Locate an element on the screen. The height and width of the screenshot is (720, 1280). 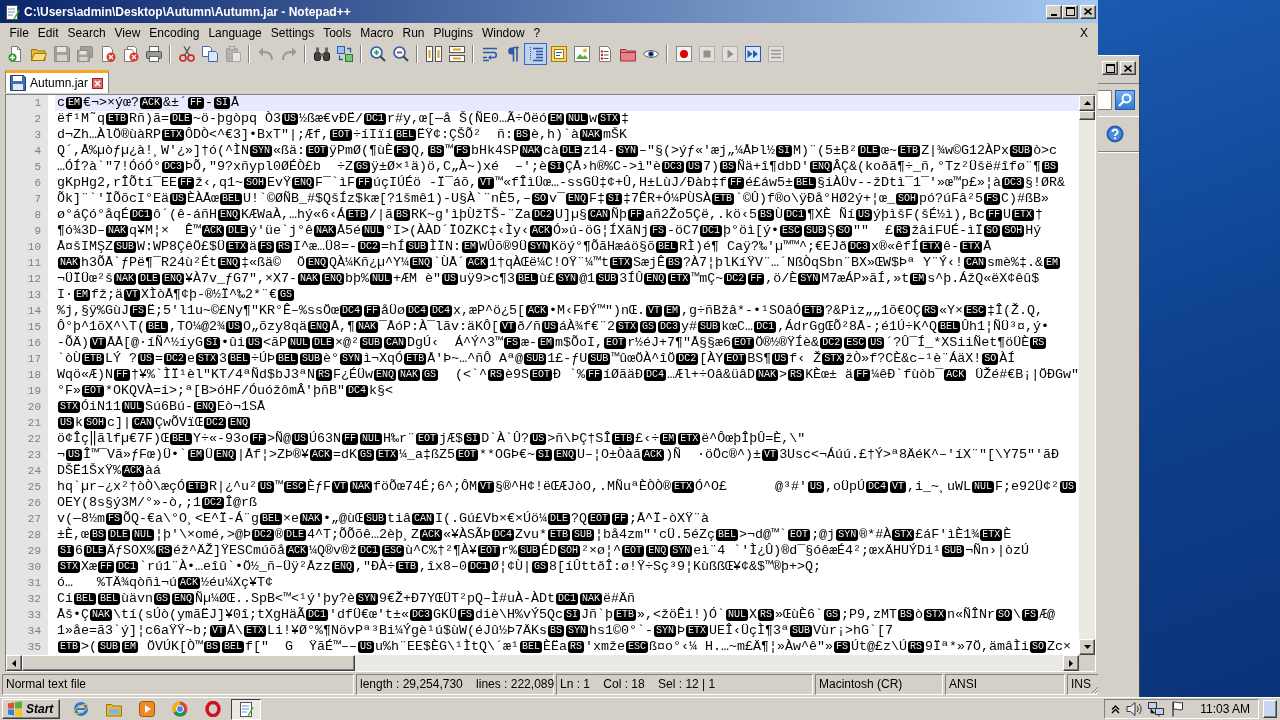
file-tab: Autumn.jar is located at coordinates (57, 81).